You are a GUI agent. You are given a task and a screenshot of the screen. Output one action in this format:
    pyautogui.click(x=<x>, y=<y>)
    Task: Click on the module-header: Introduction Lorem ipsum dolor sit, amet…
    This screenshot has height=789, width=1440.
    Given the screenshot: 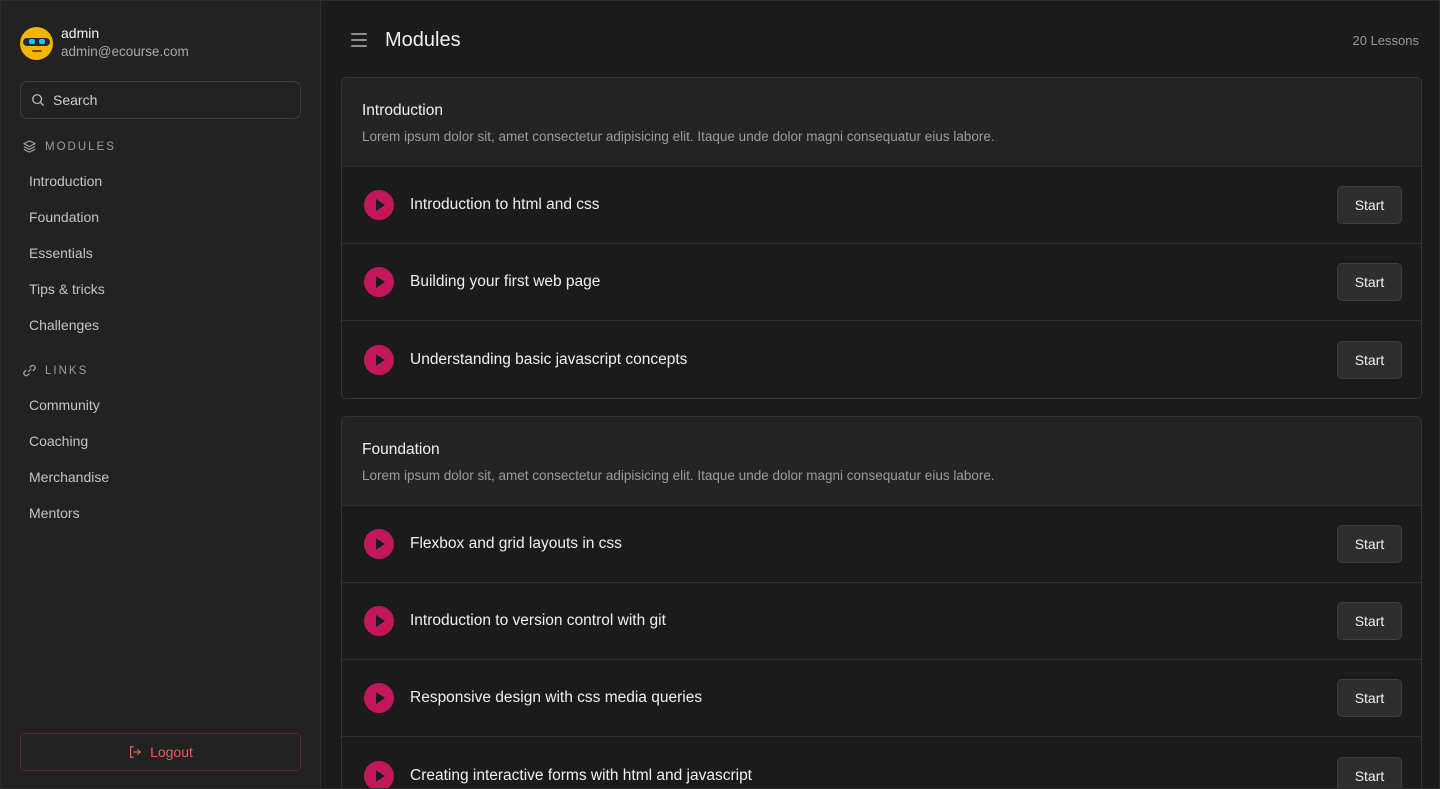 What is the action you would take?
    pyautogui.click(x=881, y=122)
    